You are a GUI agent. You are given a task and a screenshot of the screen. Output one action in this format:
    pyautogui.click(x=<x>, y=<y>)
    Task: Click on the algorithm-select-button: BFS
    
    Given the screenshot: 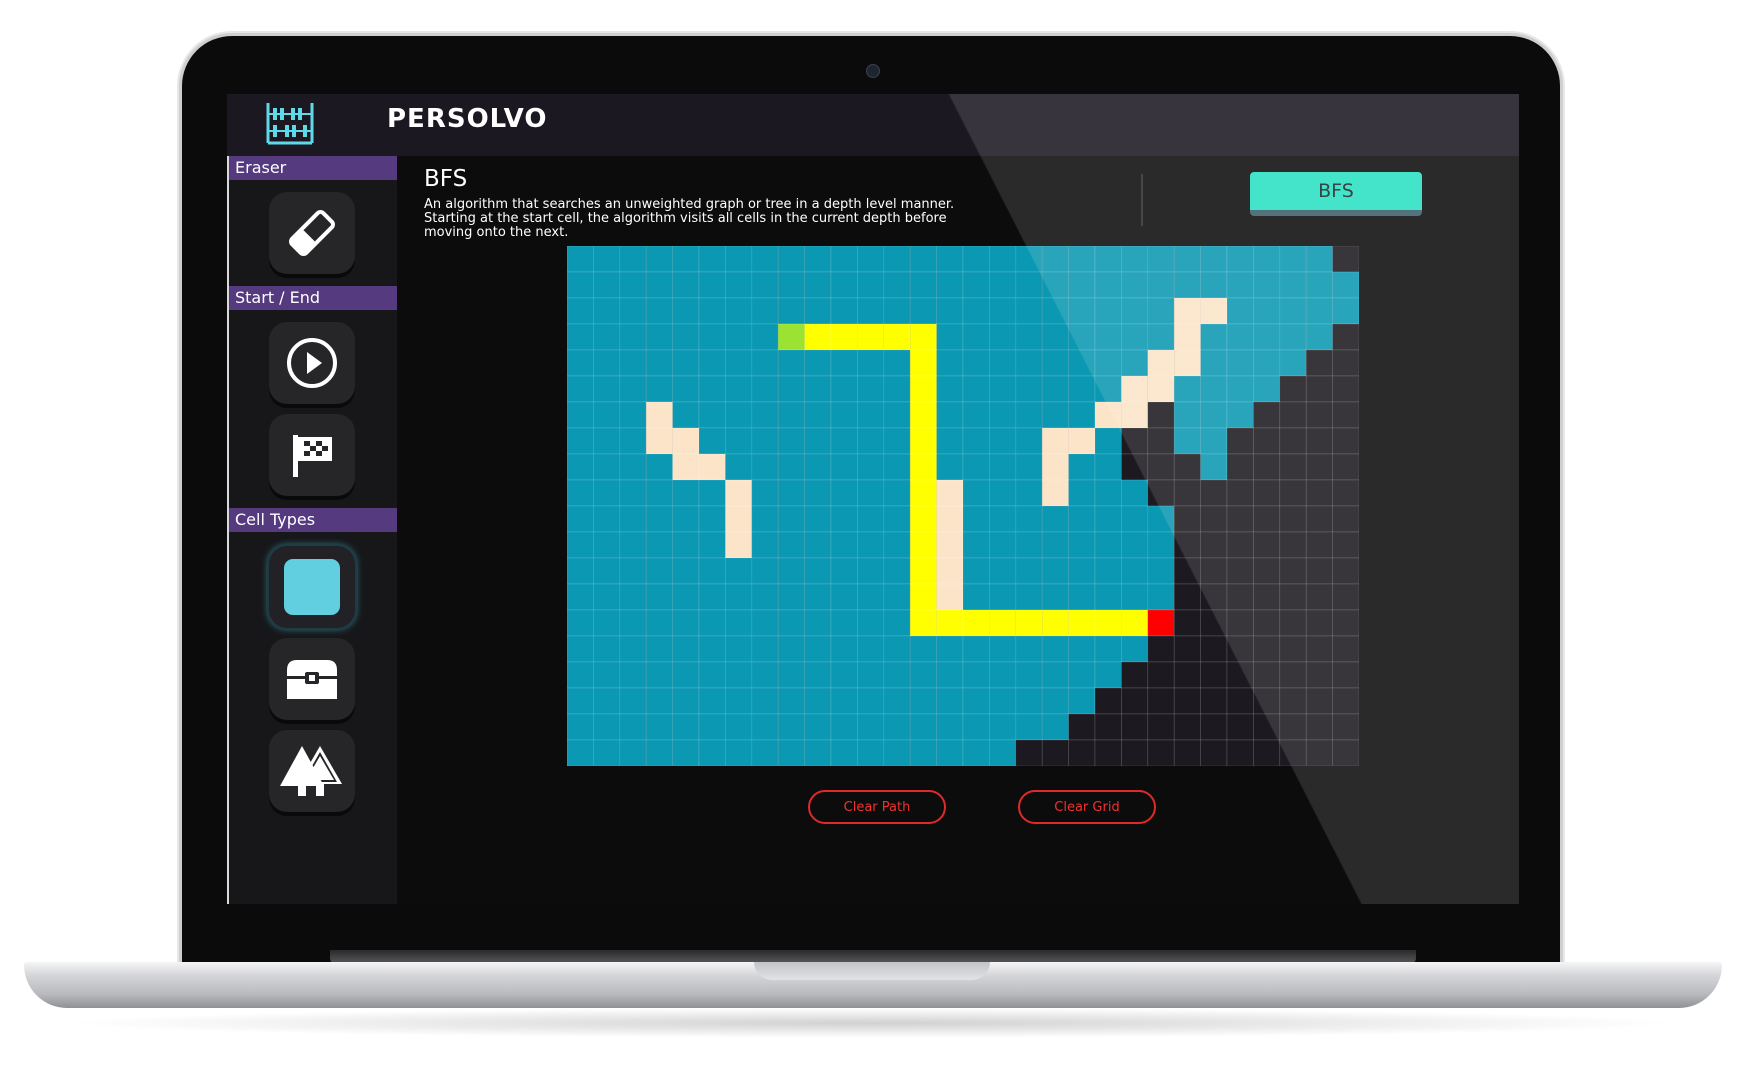 What is the action you would take?
    pyautogui.click(x=1336, y=194)
    